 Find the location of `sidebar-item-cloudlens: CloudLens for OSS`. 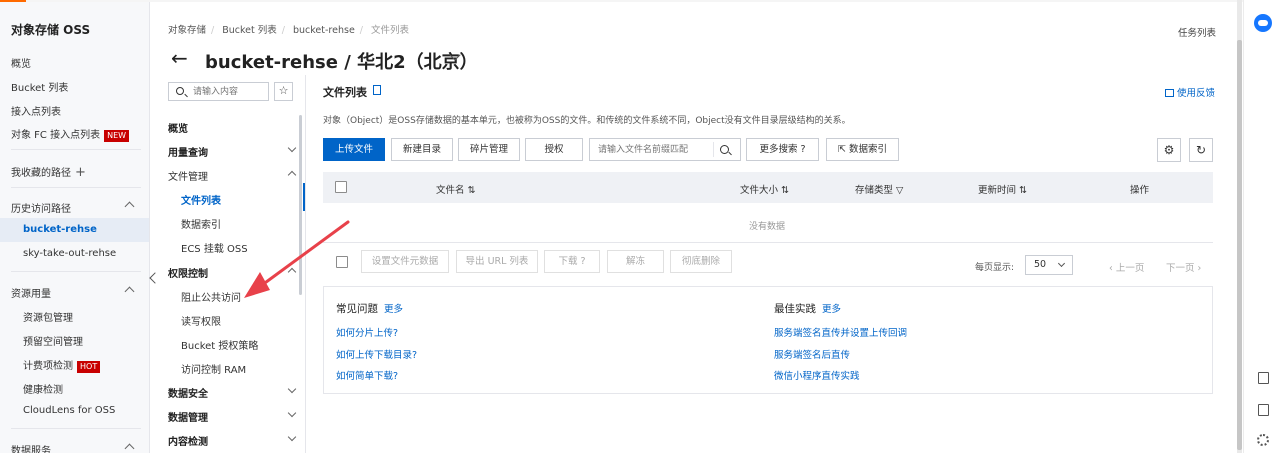

sidebar-item-cloudlens: CloudLens for OSS is located at coordinates (69, 410).